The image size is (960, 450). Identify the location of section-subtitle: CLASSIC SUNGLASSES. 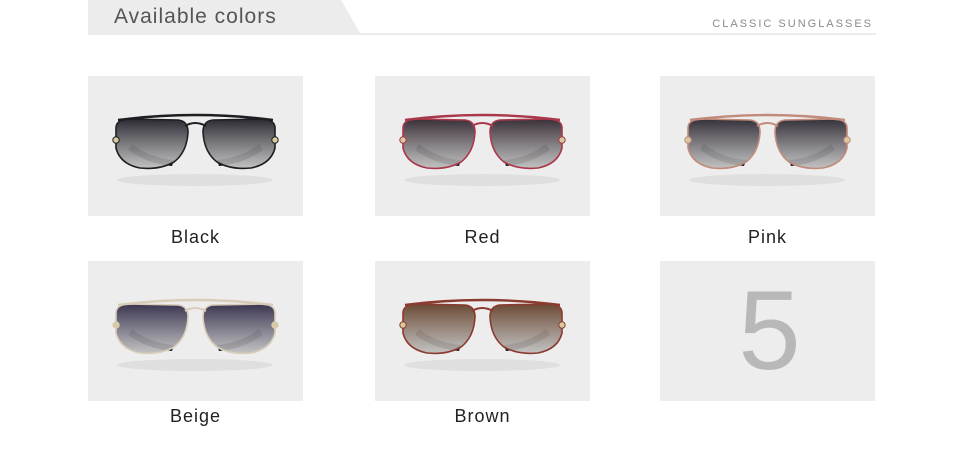
(792, 24).